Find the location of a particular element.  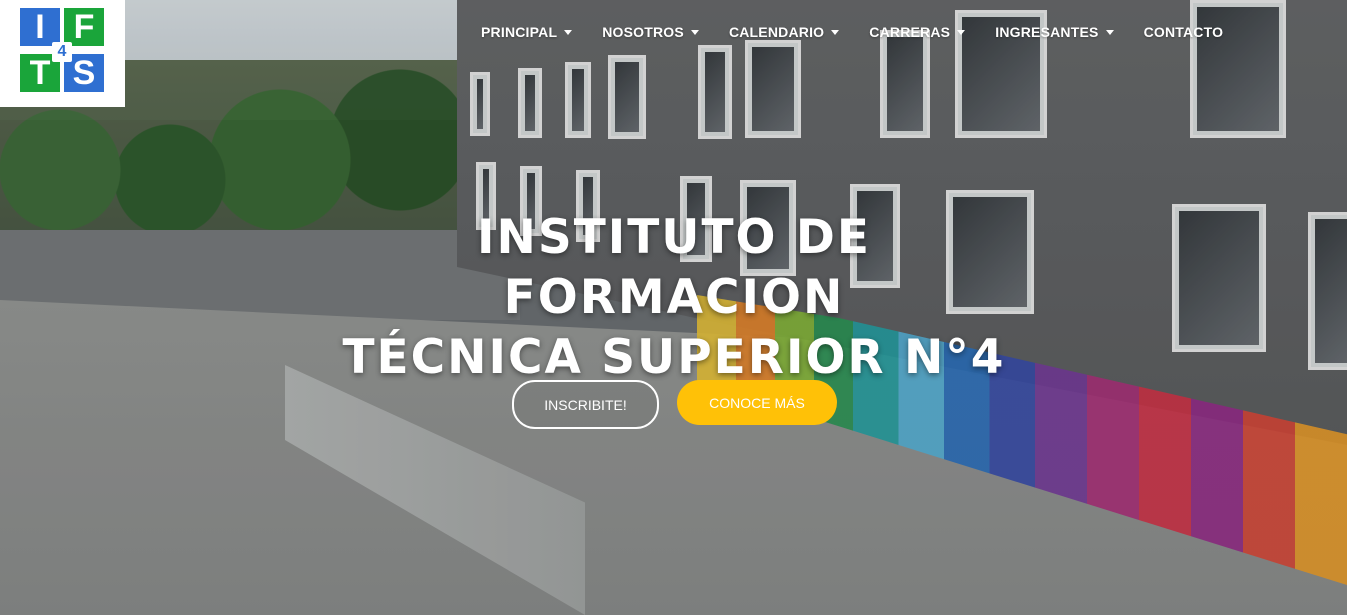

logo-number: 4 is located at coordinates (62, 52).